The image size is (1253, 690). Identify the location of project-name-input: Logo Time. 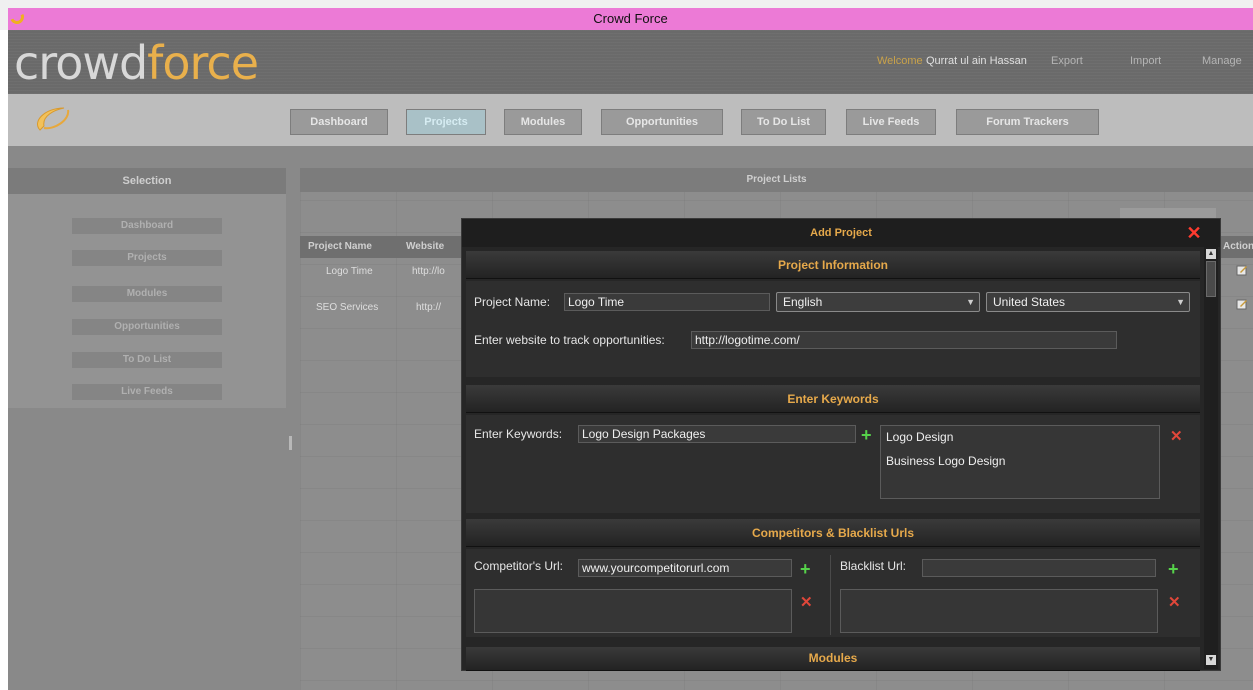
(667, 302).